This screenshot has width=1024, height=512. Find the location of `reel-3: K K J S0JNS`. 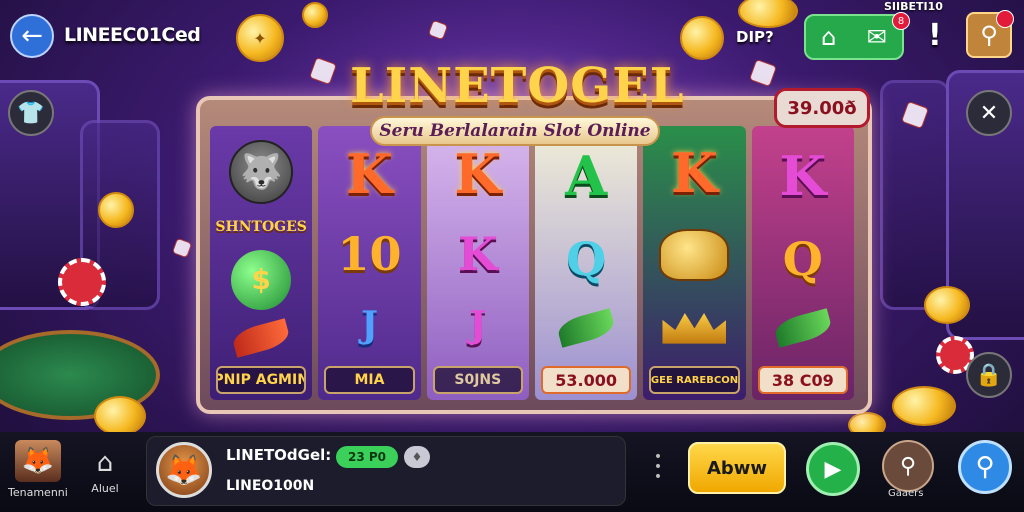

reel-3: K K J S0JNS is located at coordinates (477, 263).